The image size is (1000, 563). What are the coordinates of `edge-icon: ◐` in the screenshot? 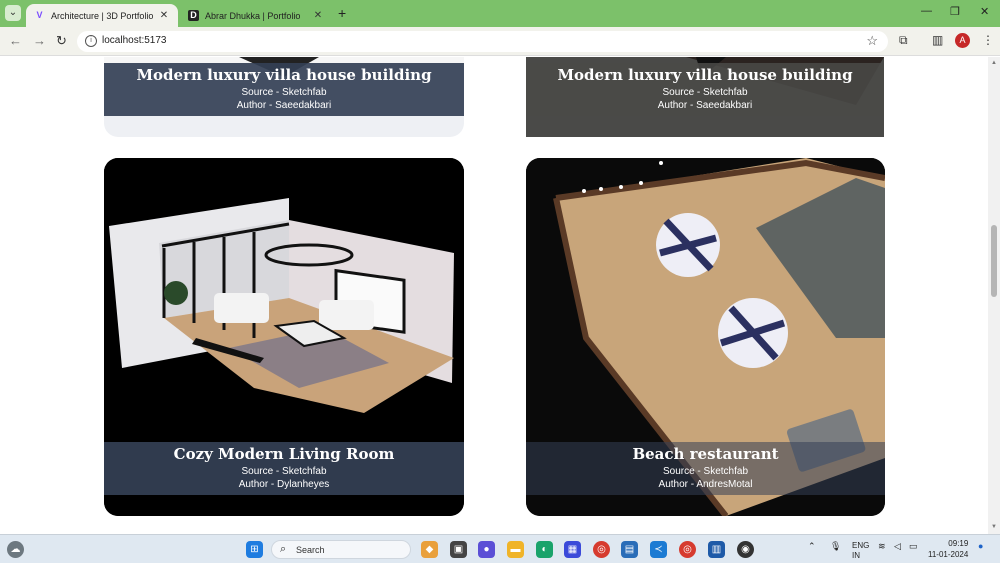 It's located at (544, 549).